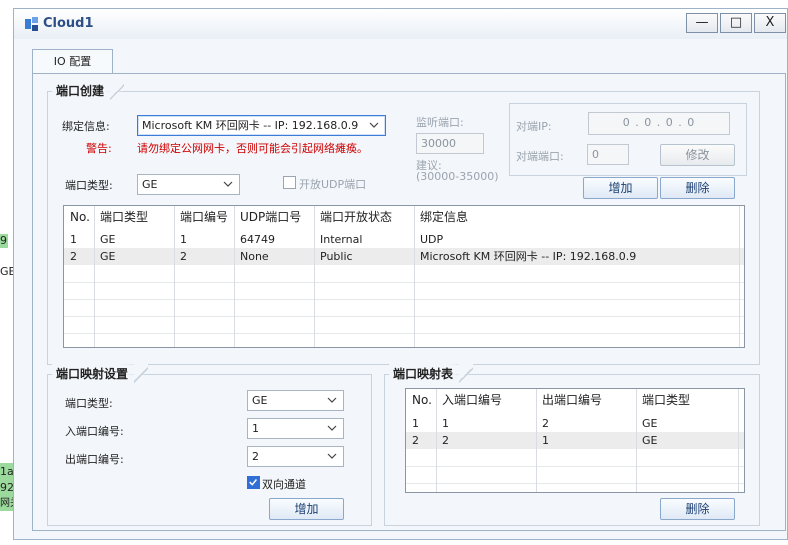 The image size is (788, 545). What do you see at coordinates (472, 400) in the screenshot?
I see `column-header: 入端口编号` at bounding box center [472, 400].